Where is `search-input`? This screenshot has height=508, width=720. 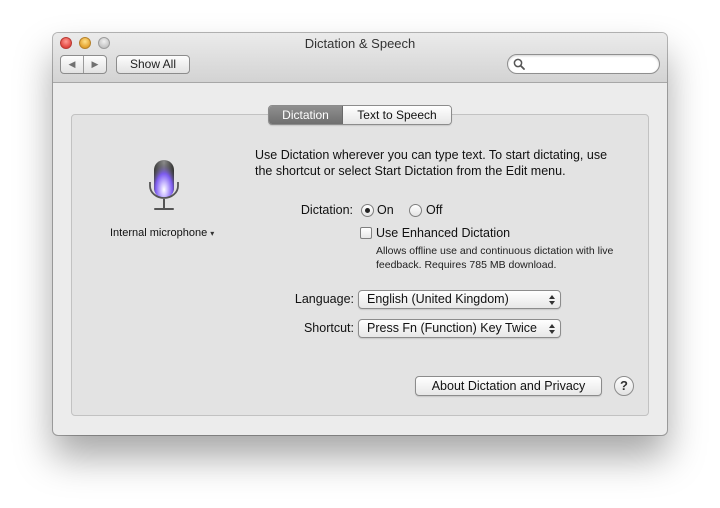
search-input is located at coordinates (591, 64).